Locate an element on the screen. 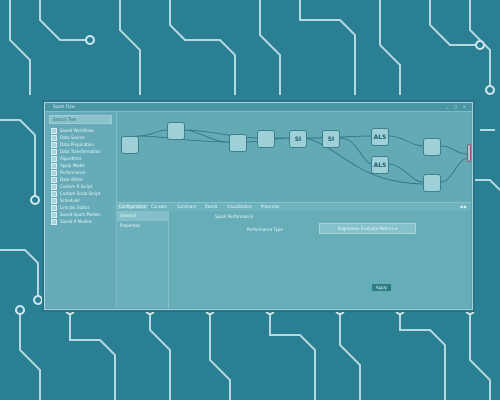 The image size is (500, 400). sidebar-item-label: Scheduler is located at coordinates (70, 200).